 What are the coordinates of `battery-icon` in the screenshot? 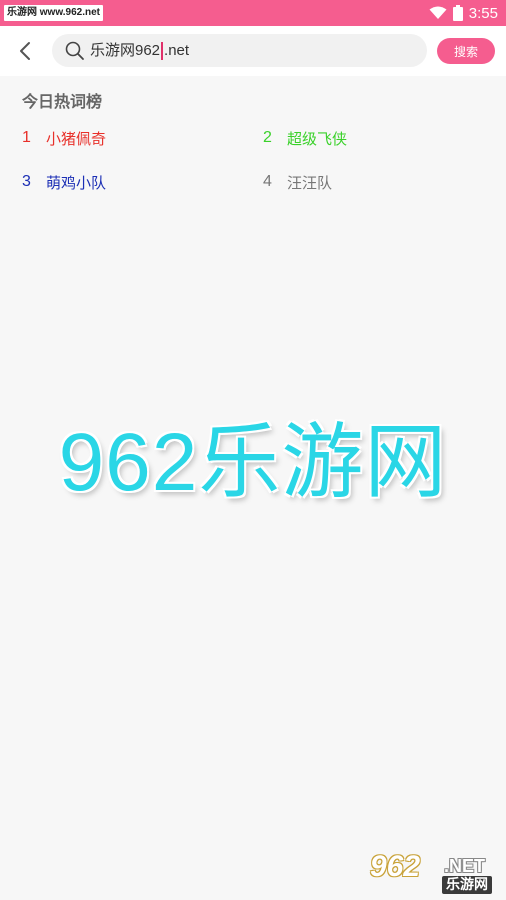 It's located at (457, 13).